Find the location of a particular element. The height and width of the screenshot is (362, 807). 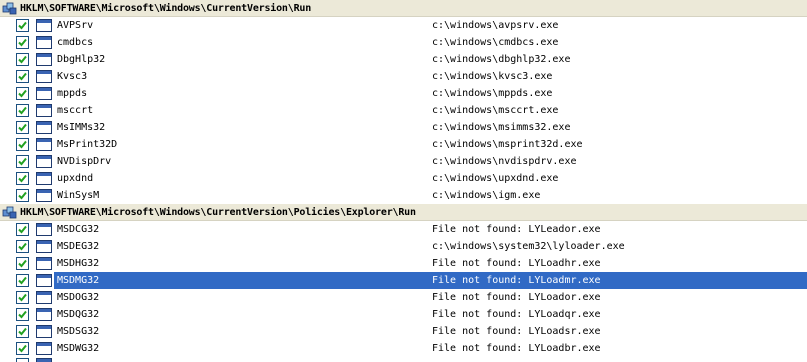

entry-name: MsIMMs32 is located at coordinates (81, 127).